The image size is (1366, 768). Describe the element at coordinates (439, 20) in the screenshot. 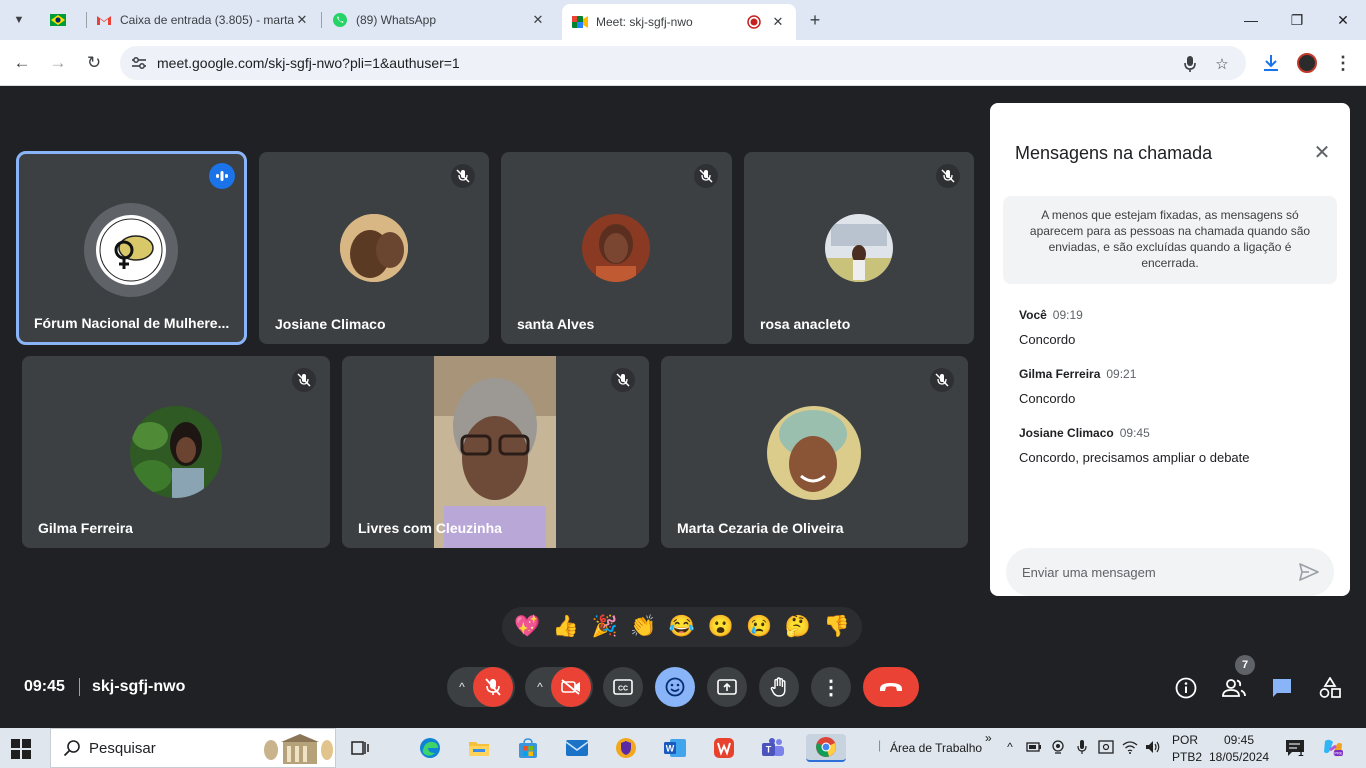

I see `tab-whatsapp: (89) WhatsApp ✕` at that location.